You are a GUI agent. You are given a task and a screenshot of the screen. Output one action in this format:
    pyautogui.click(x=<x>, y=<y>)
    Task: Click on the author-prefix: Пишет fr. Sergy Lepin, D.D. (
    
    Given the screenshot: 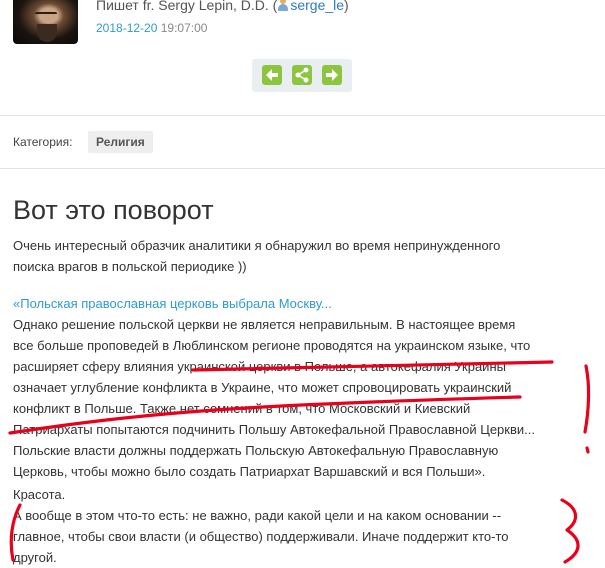 What is the action you would take?
    pyautogui.click(x=187, y=6)
    